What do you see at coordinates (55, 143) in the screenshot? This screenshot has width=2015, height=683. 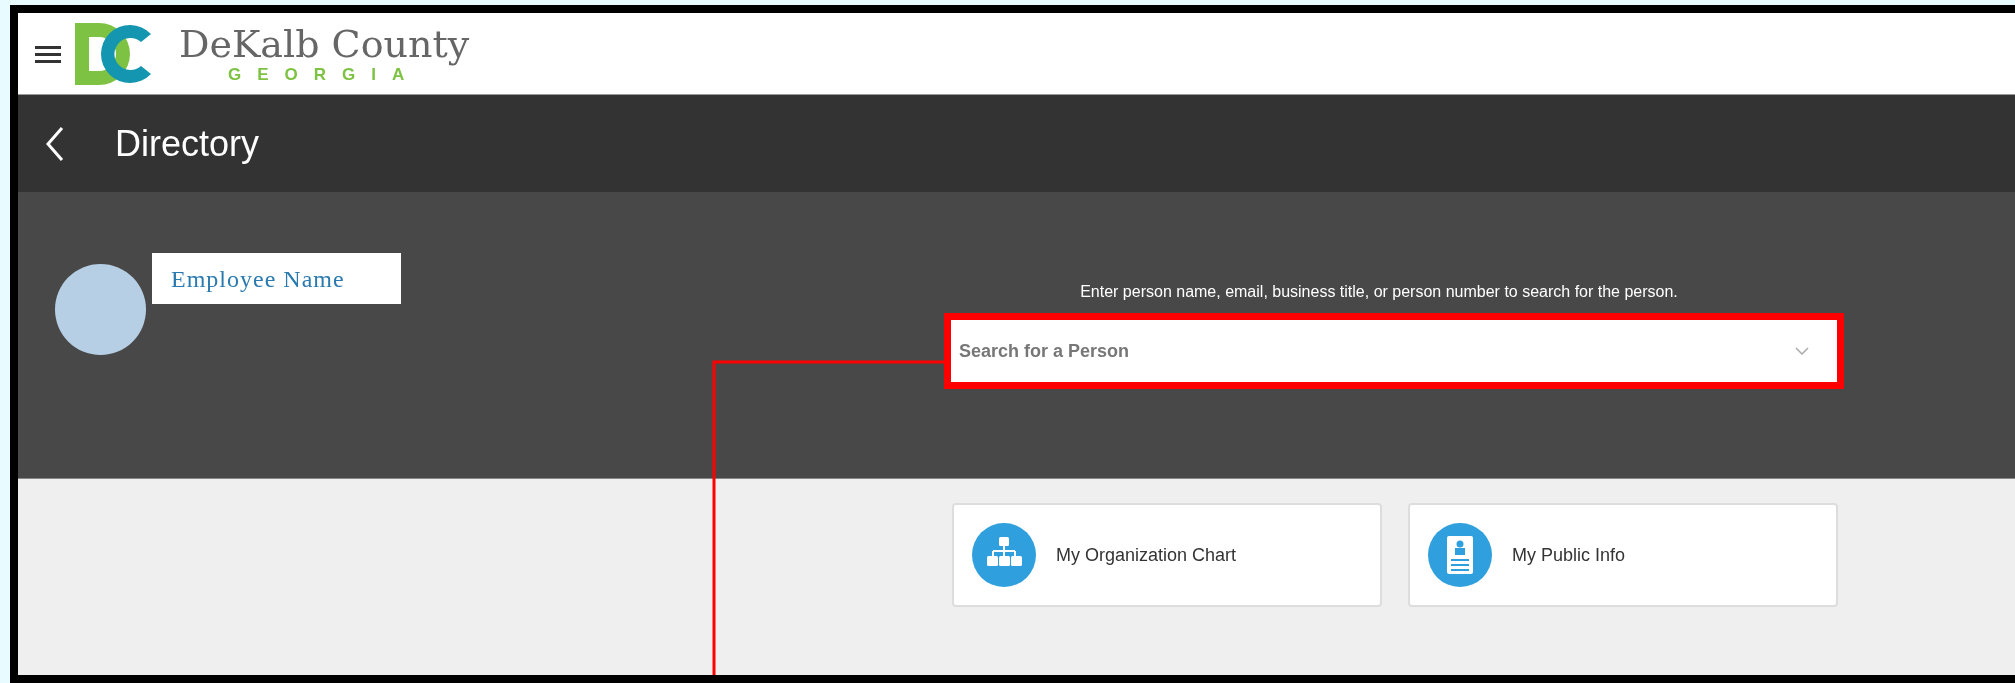 I see `back-icon` at bounding box center [55, 143].